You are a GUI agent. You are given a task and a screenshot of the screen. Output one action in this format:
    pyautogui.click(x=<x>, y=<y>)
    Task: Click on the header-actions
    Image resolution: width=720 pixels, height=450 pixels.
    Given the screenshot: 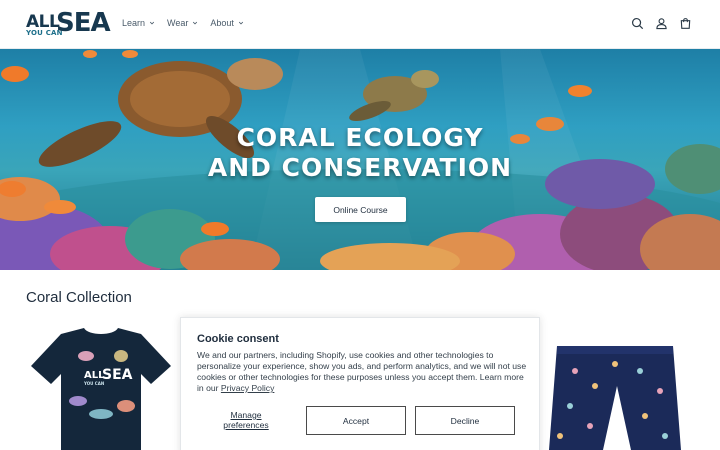 What is the action you would take?
    pyautogui.click(x=661, y=23)
    